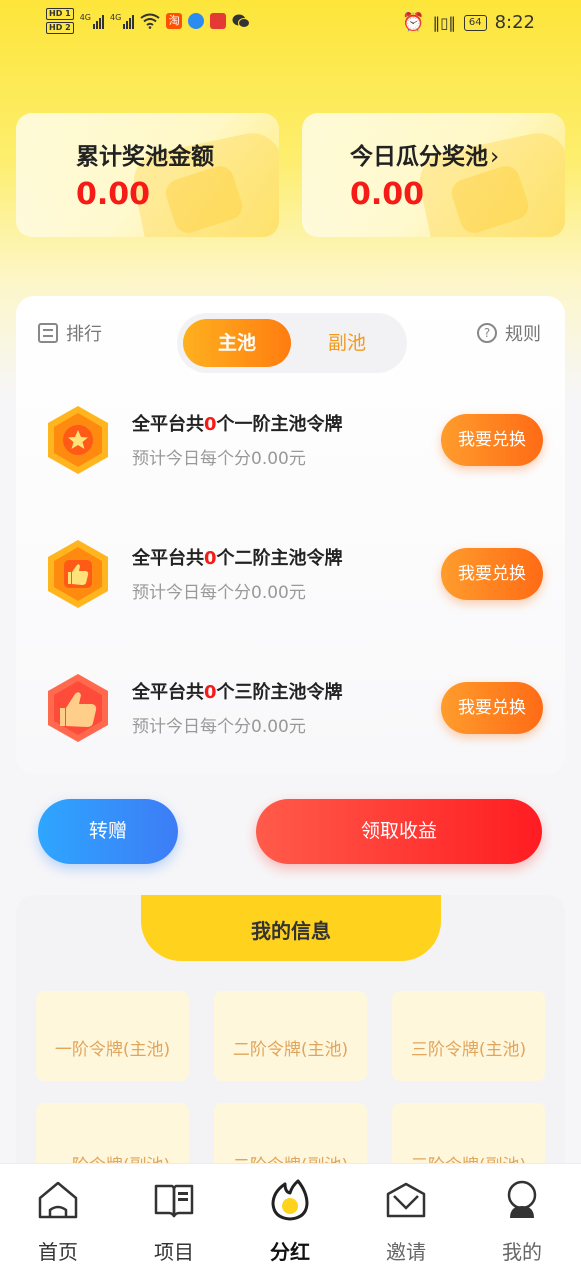 This screenshot has height=1269, width=581. What do you see at coordinates (514, 22) in the screenshot?
I see `clock: 8:22` at bounding box center [514, 22].